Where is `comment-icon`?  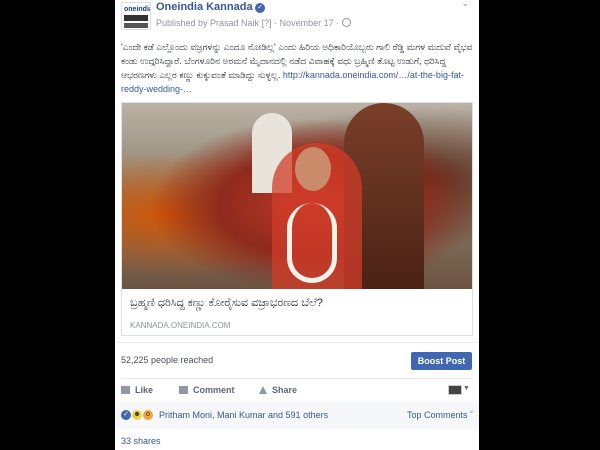 comment-icon is located at coordinates (183, 390).